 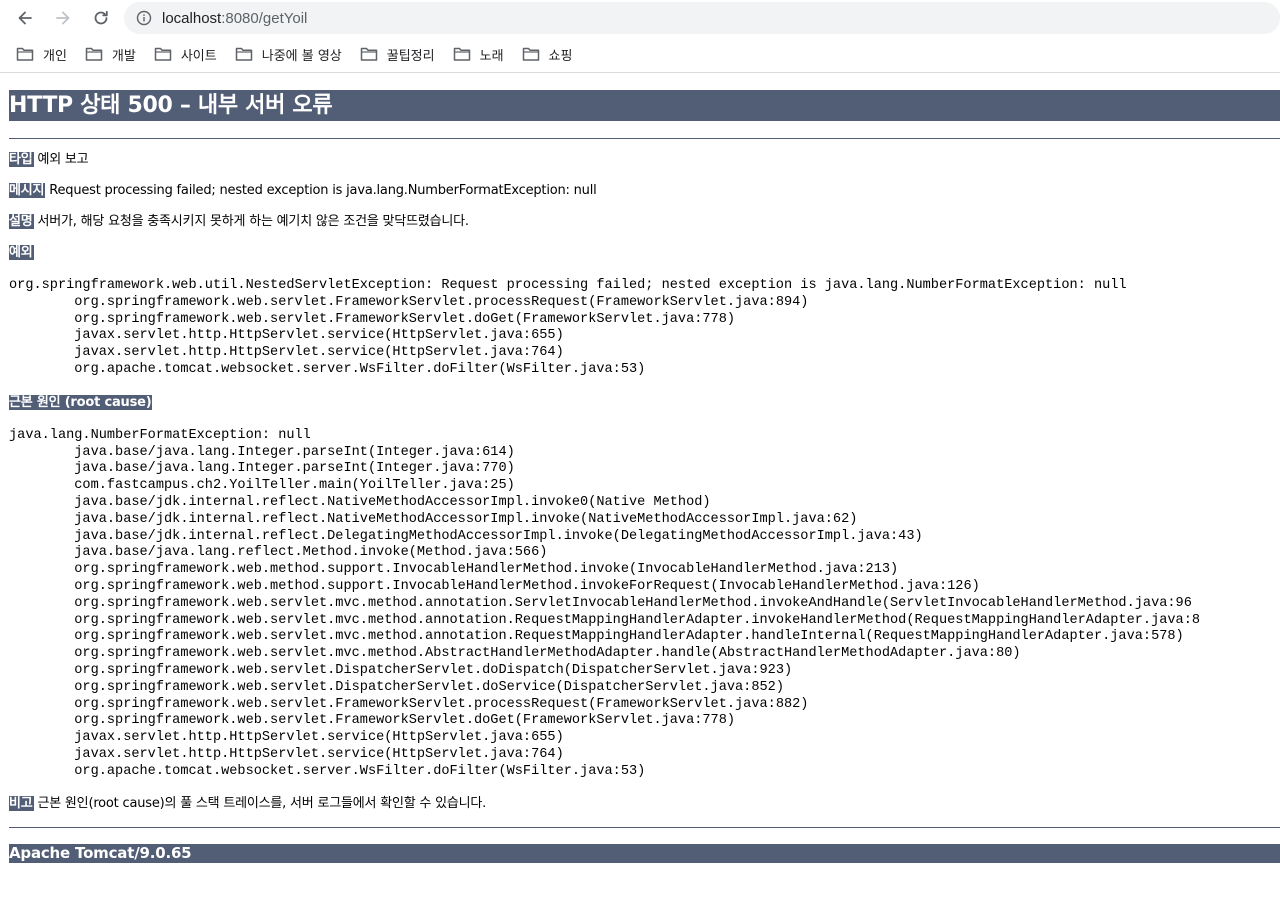 I want to click on forward-arrow-icon, so click(x=63, y=18).